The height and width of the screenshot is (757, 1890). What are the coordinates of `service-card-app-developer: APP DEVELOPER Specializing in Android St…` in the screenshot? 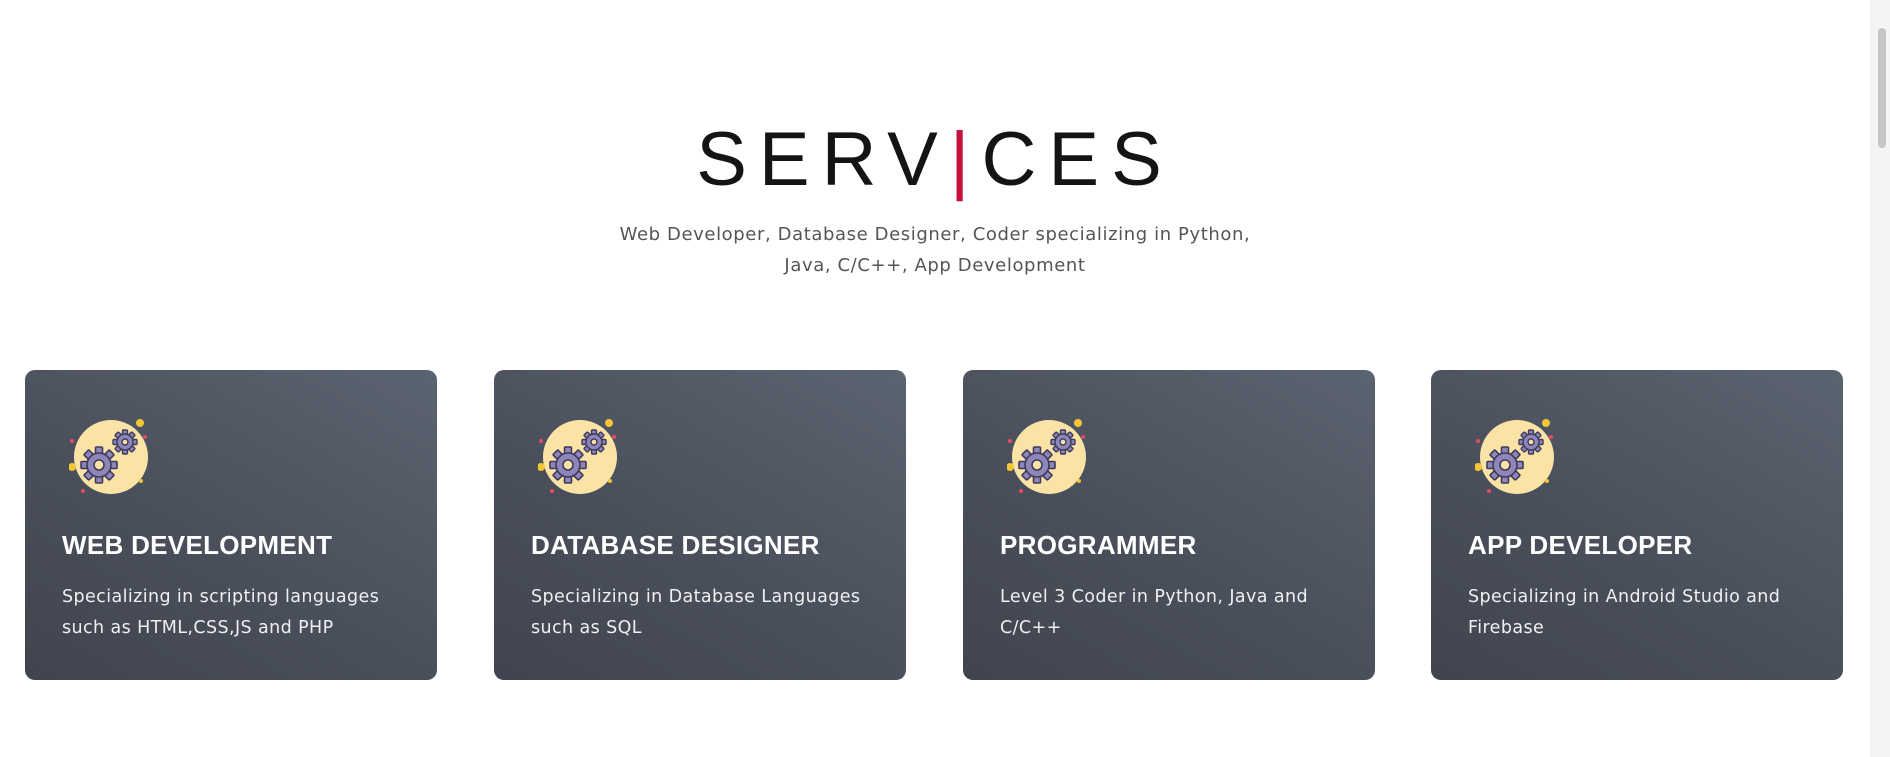 It's located at (1637, 525).